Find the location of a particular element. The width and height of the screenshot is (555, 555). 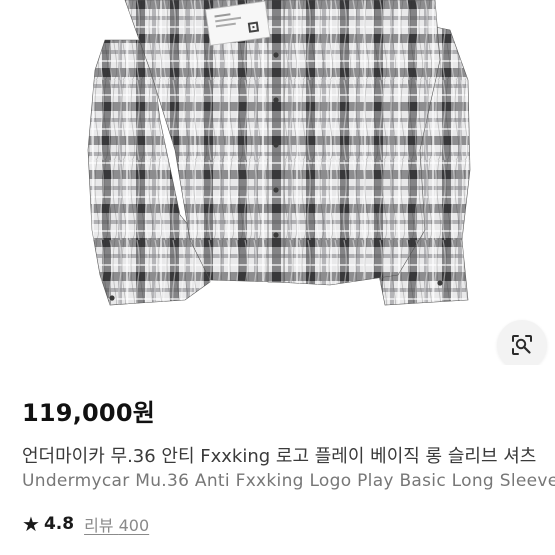

visual-search-button is located at coordinates (522, 342).